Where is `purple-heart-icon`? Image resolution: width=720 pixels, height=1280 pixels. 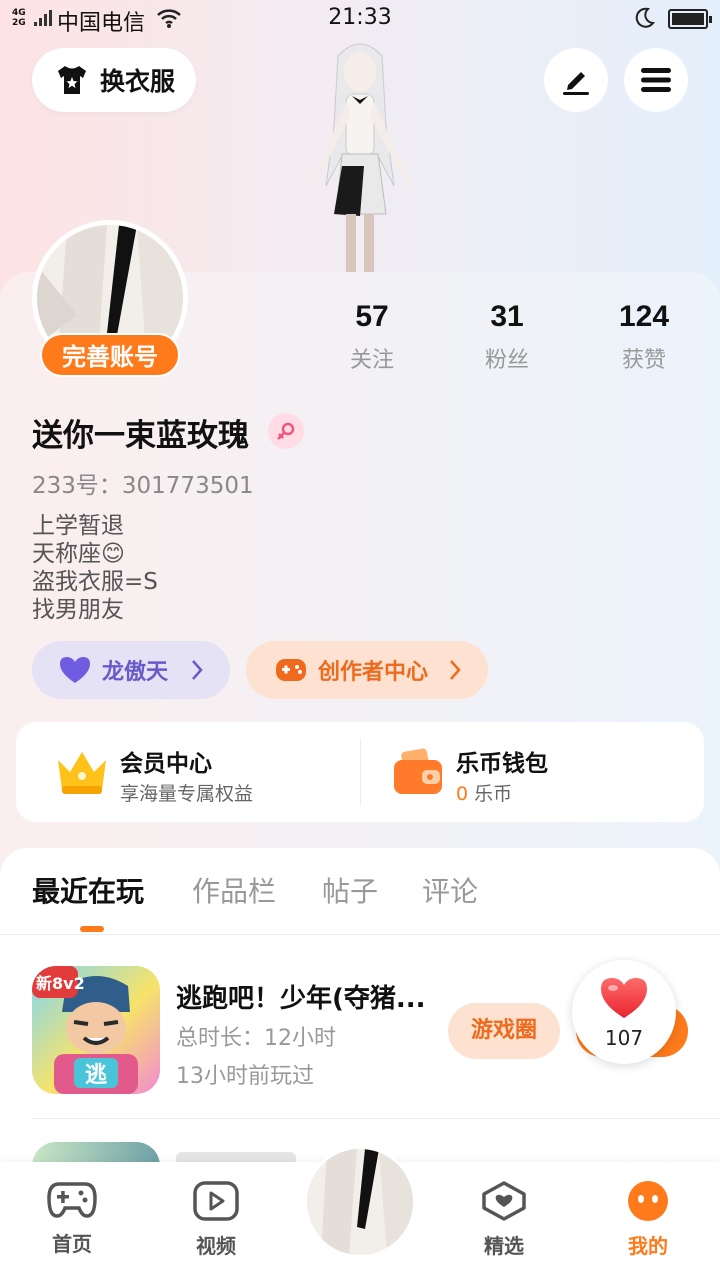 purple-heart-icon is located at coordinates (75, 670).